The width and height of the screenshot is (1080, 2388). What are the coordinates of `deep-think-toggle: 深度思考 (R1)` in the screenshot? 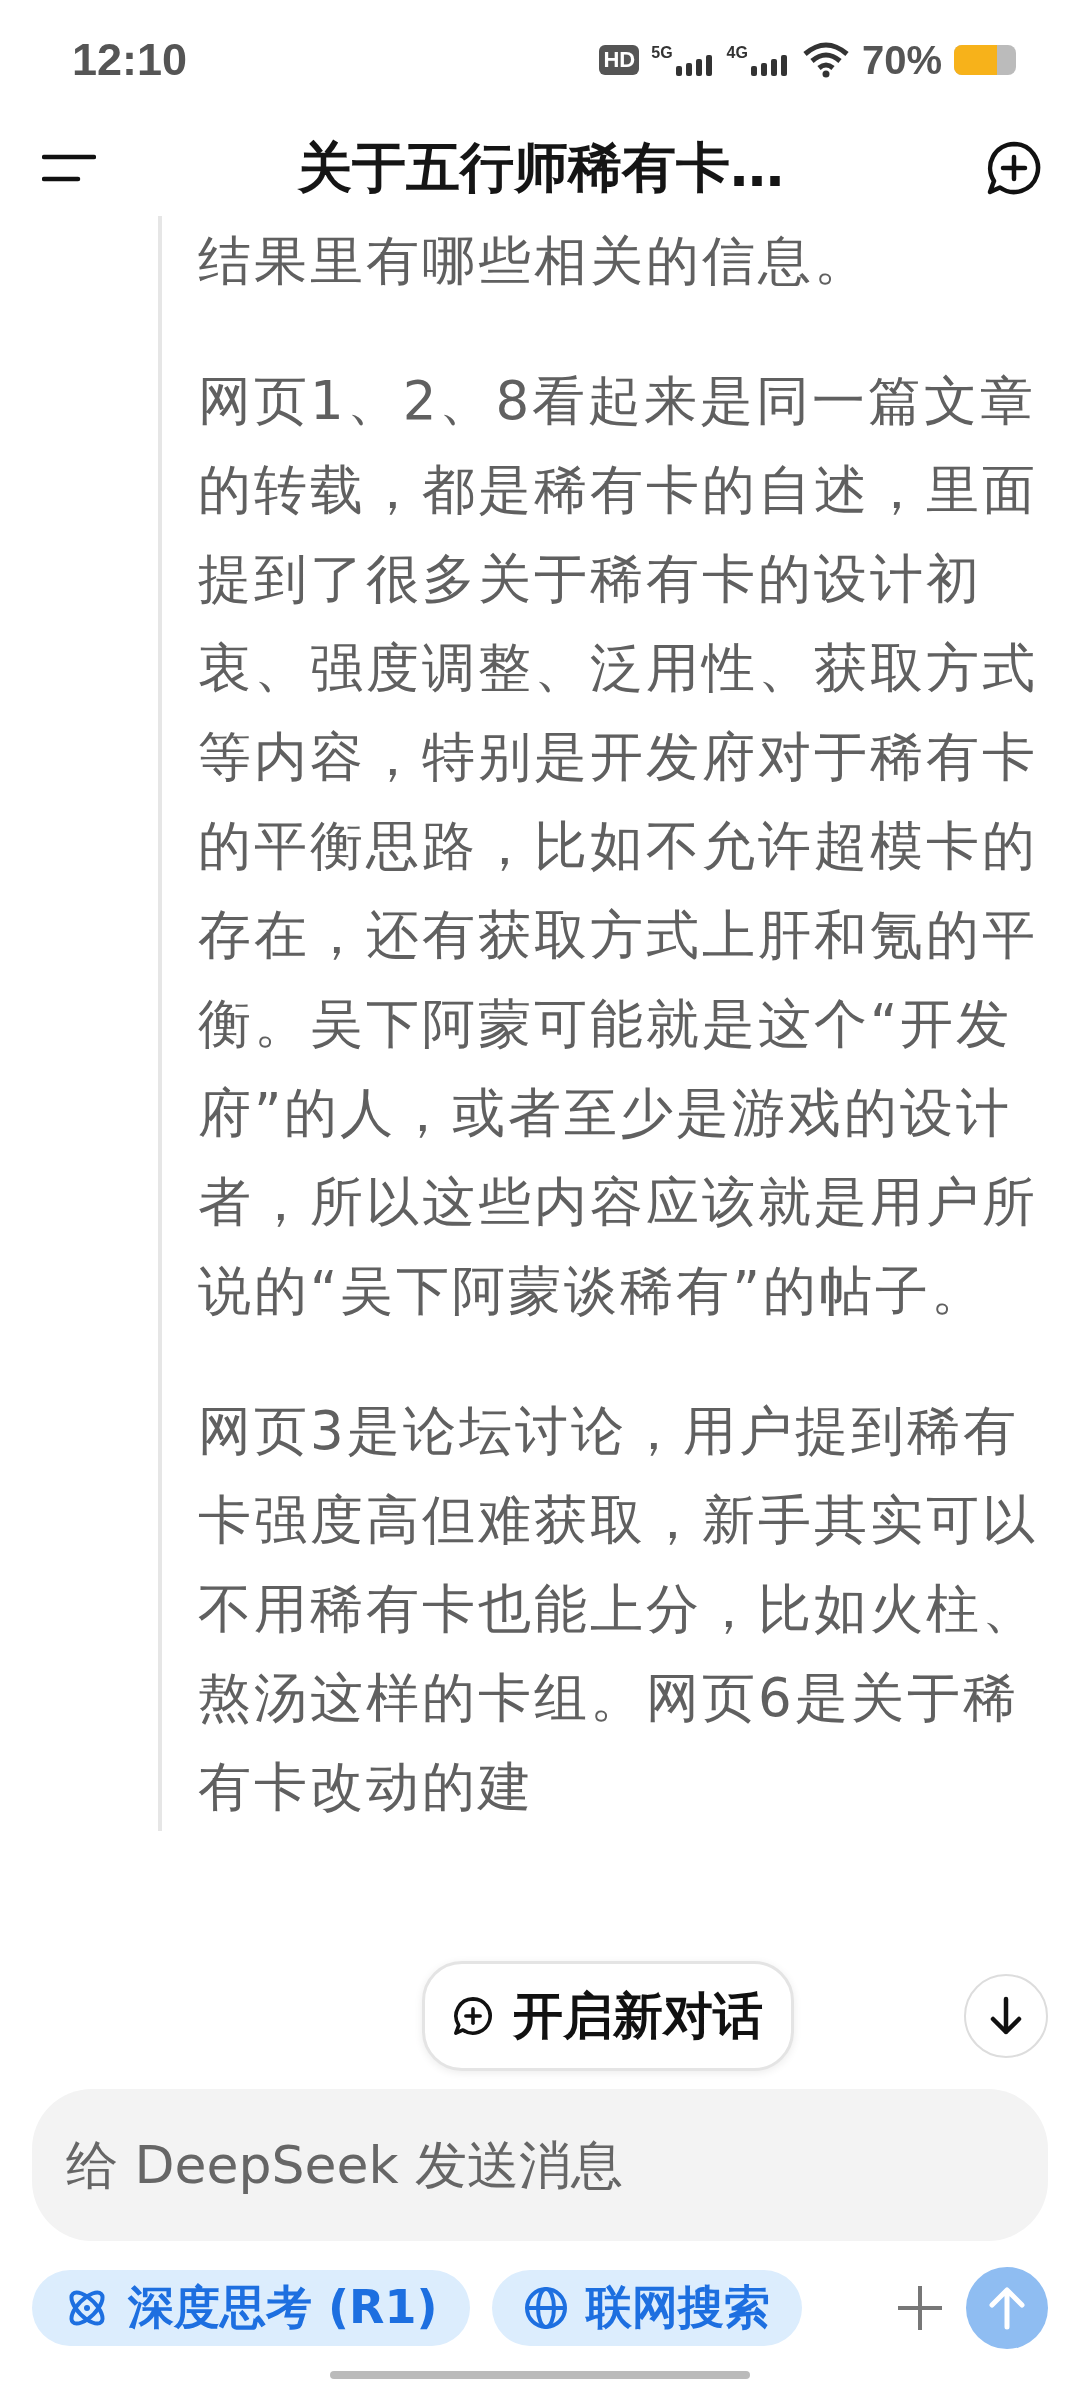 It's located at (251, 2308).